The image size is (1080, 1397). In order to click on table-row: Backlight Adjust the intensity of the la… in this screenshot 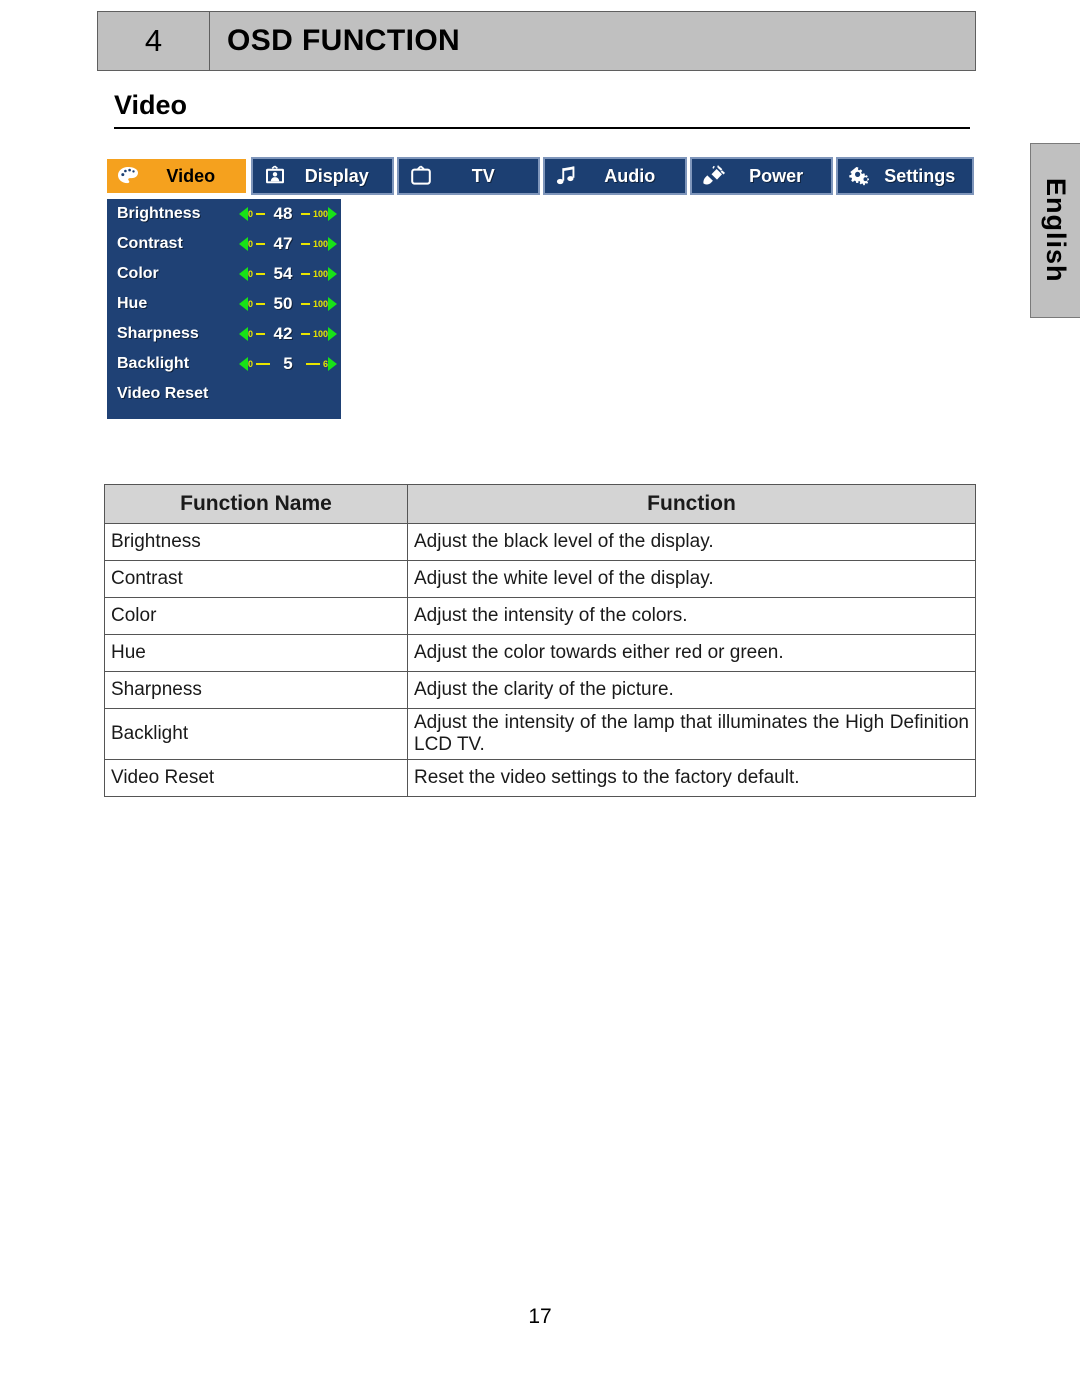, I will do `click(540, 734)`.